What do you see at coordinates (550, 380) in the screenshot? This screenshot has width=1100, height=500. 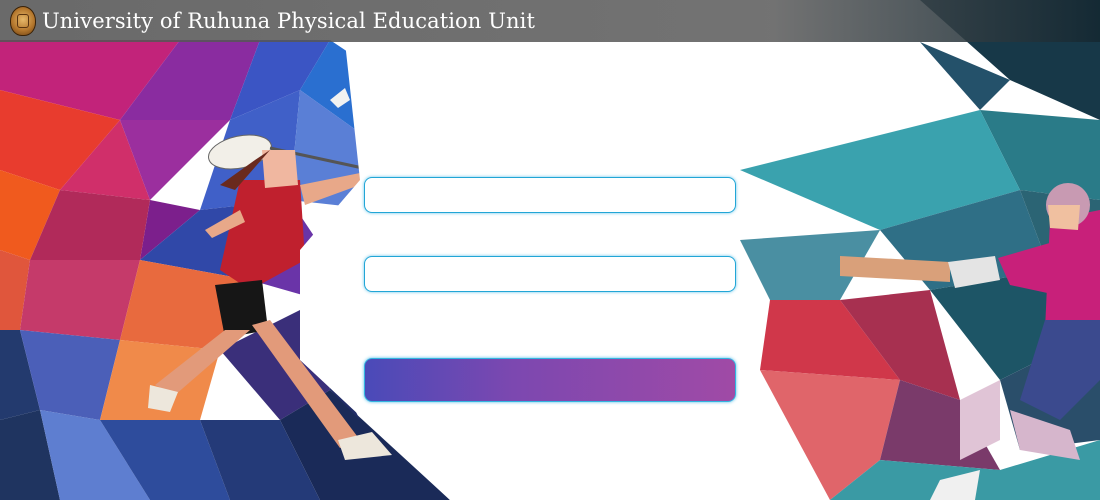 I see `login-button` at bounding box center [550, 380].